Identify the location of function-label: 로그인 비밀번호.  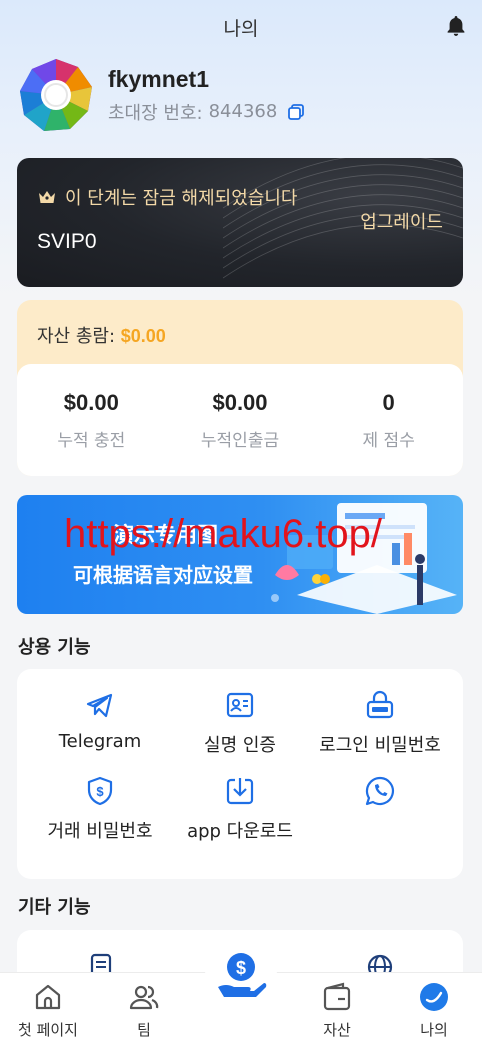
(380, 745).